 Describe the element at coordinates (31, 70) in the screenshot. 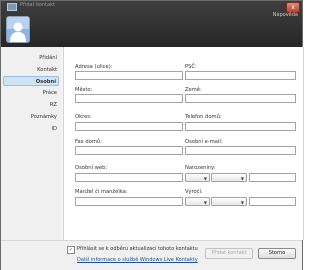

I see `sidebar-item-kontakt: Kontakt` at that location.